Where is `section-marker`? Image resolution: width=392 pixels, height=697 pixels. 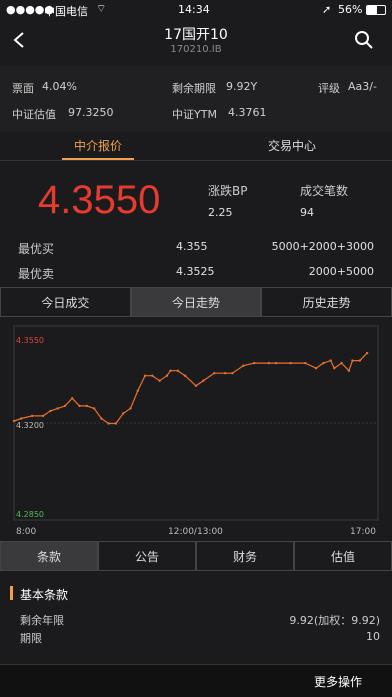
section-marker is located at coordinates (11, 593).